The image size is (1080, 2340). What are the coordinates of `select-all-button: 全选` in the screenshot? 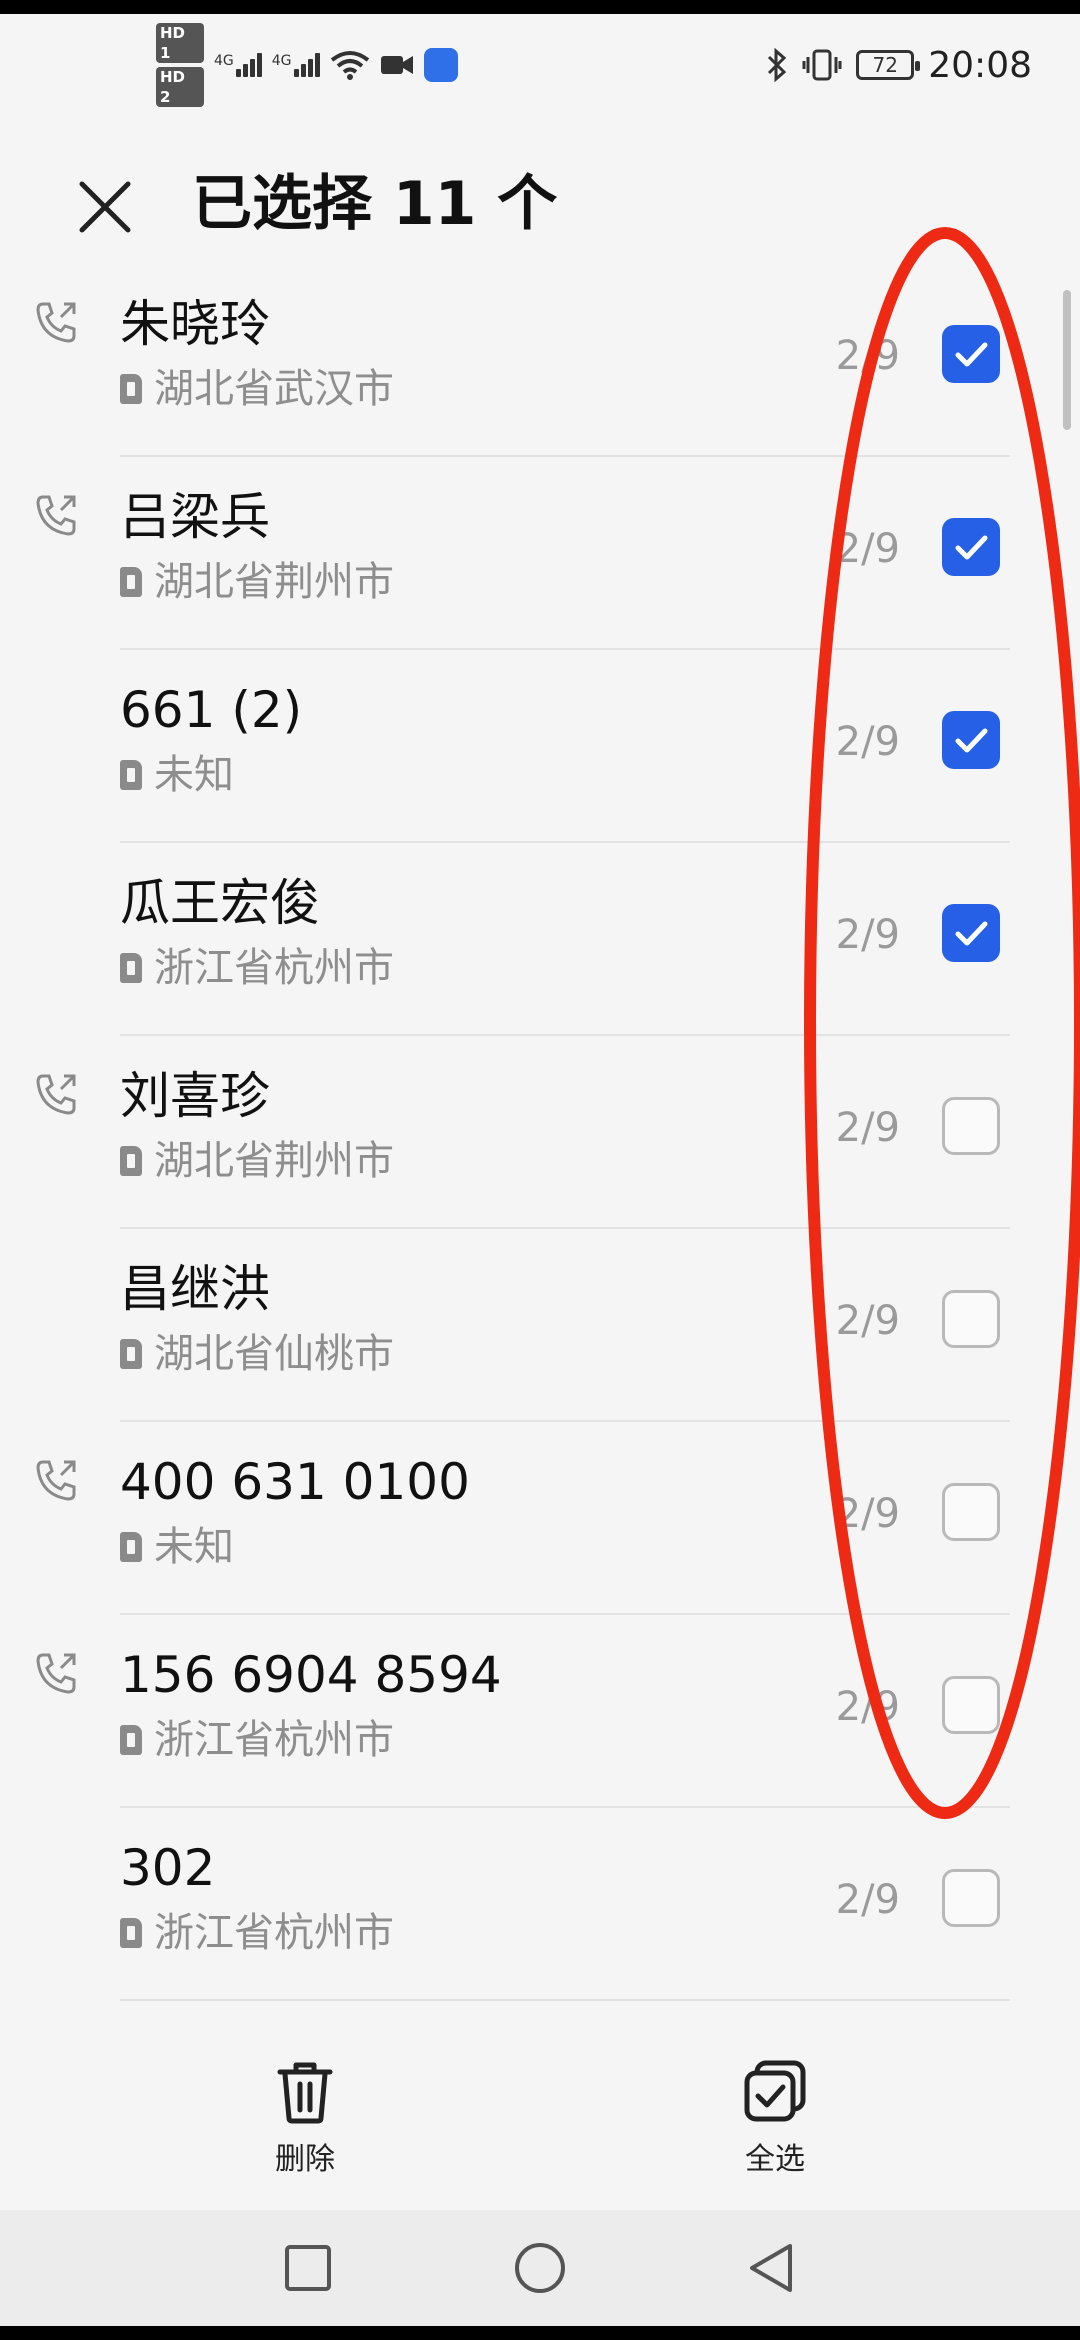 It's located at (775, 2119).